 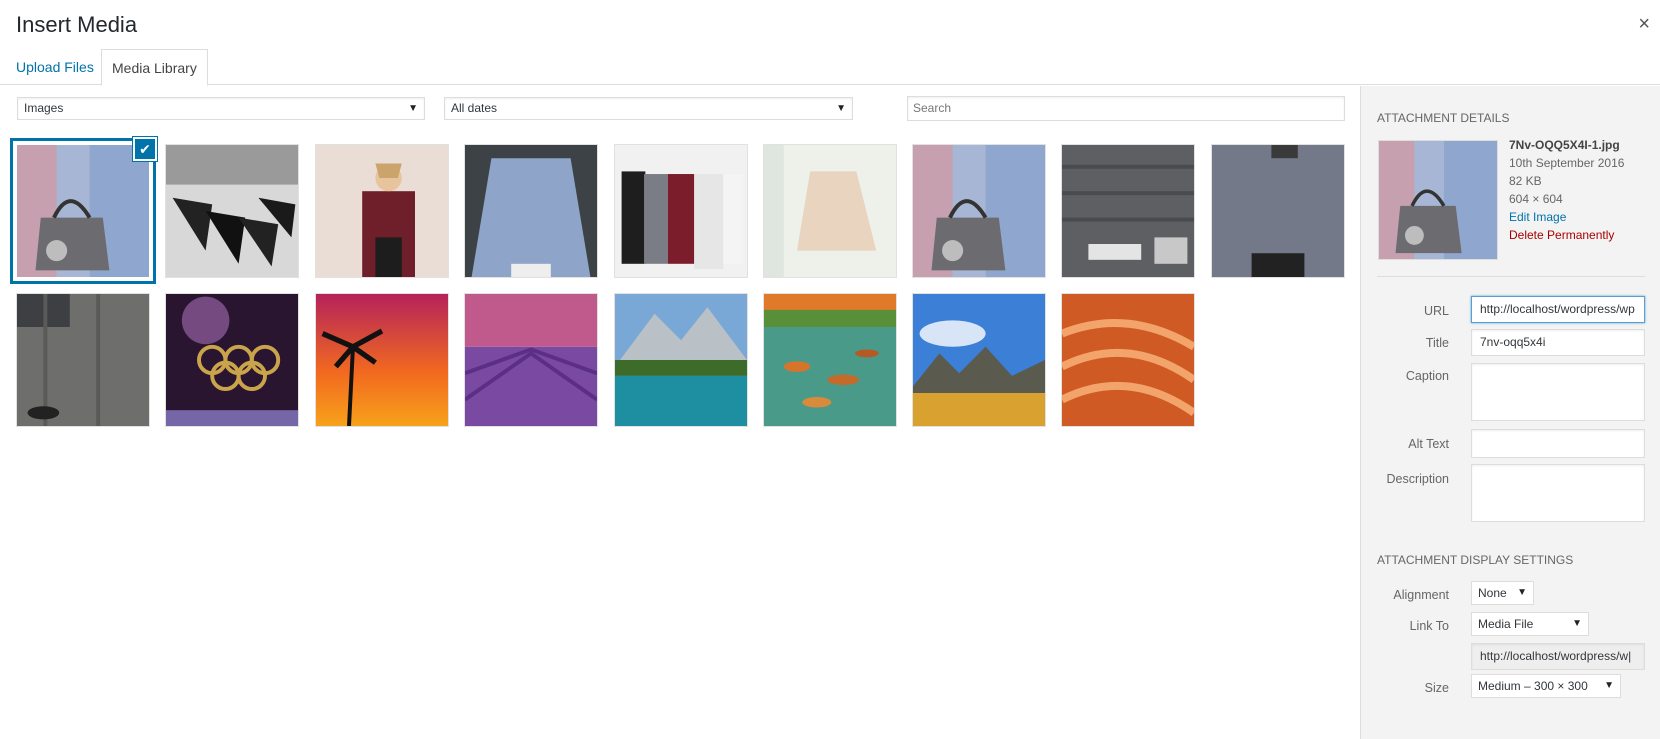 What do you see at coordinates (1438, 200) in the screenshot?
I see `attachment-preview` at bounding box center [1438, 200].